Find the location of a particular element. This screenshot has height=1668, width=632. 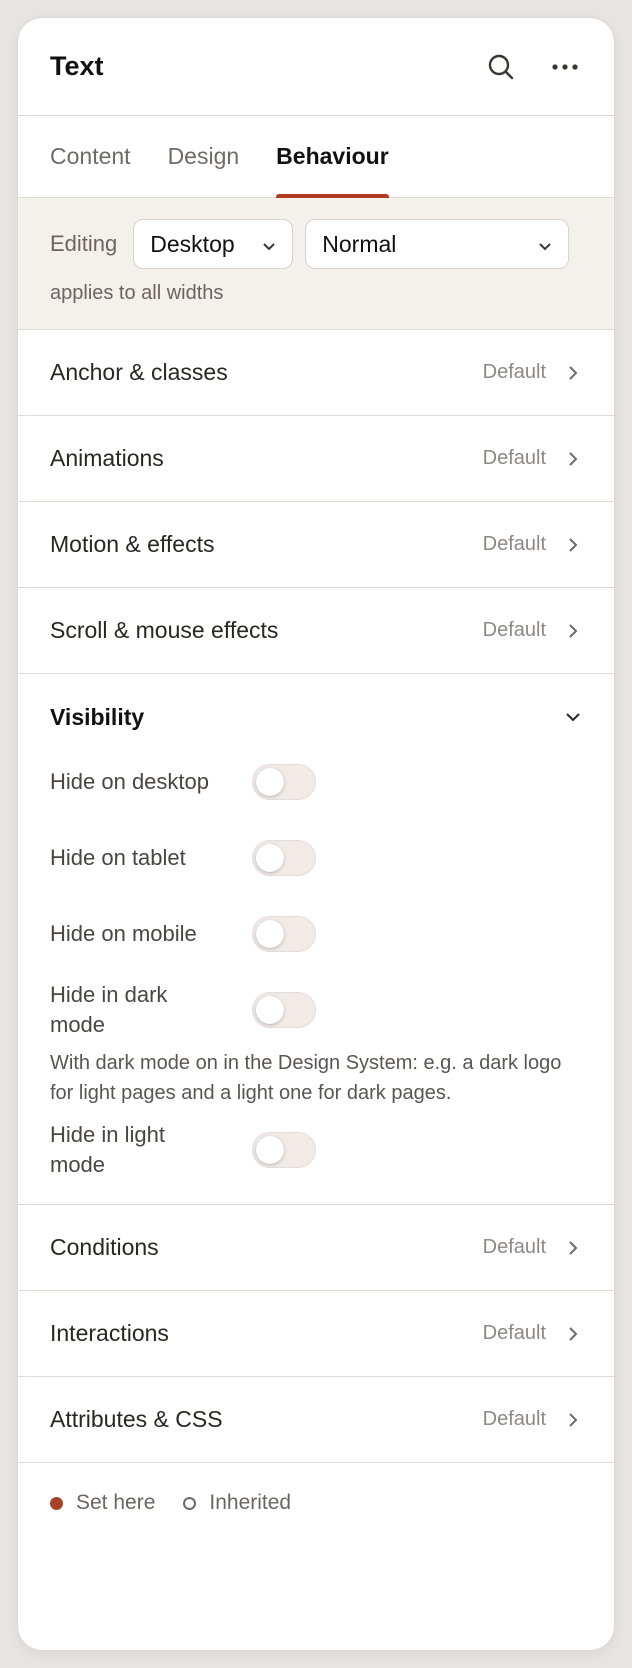

toggle-row-hide-dark: Hide in dark mode is located at coordinates (316, 1010).